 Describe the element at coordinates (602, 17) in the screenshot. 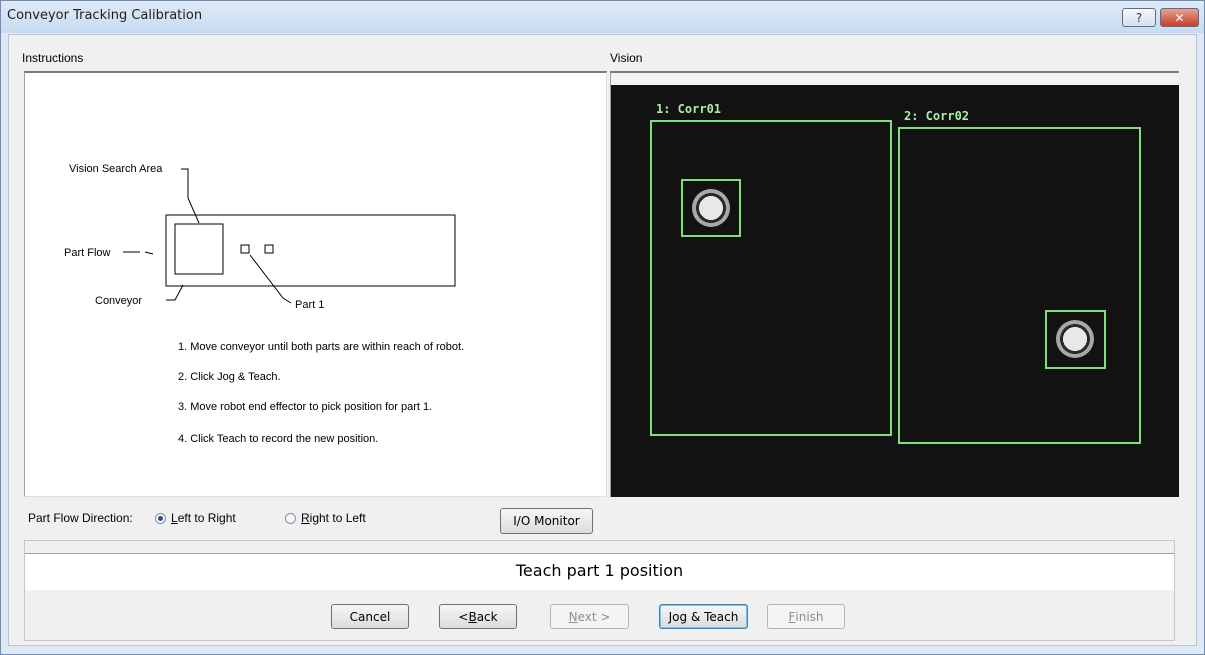

I see `title-bar: Conveyor Tracking Calibration ? ✕` at that location.